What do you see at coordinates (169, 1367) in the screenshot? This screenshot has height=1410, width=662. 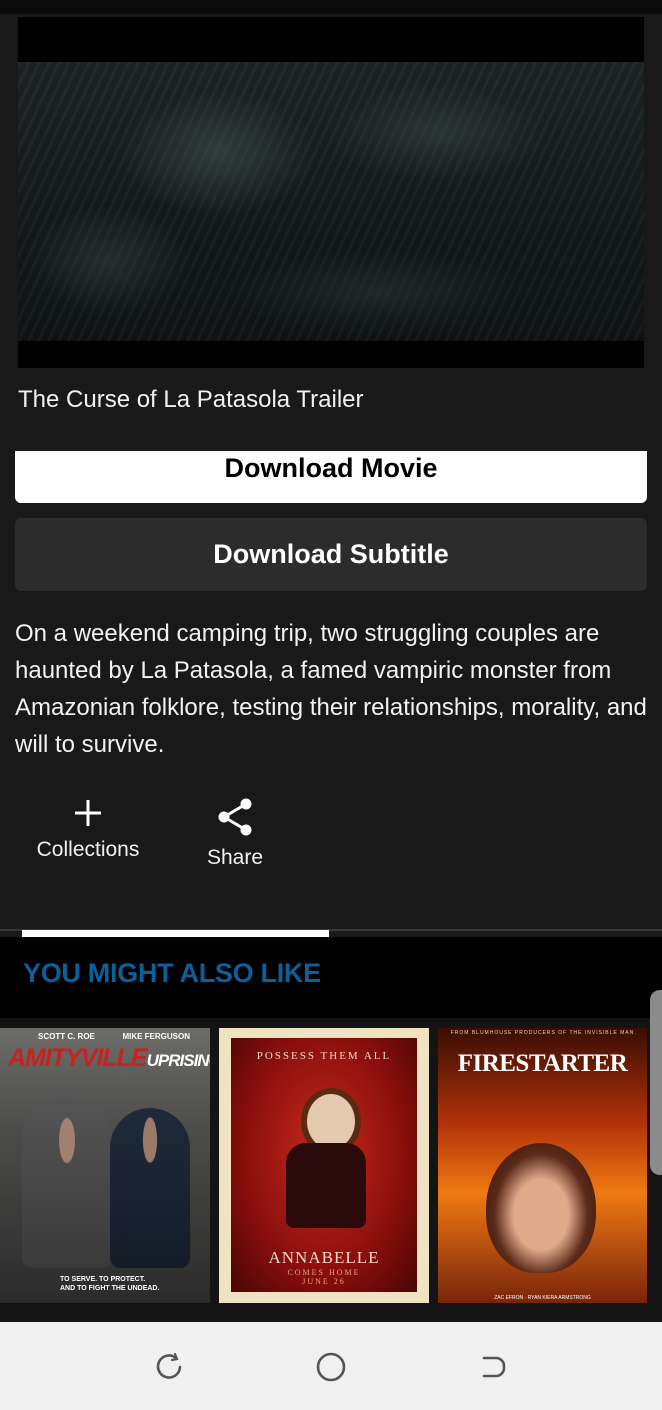 I see `recent-apps-icon` at bounding box center [169, 1367].